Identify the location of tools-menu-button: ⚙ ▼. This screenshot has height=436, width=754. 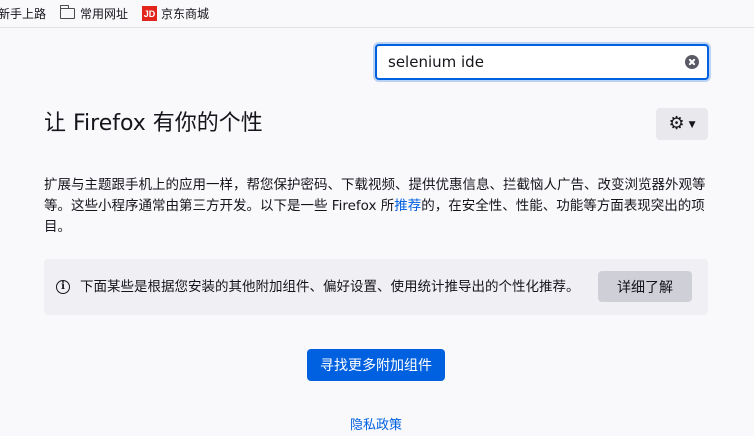
(682, 124).